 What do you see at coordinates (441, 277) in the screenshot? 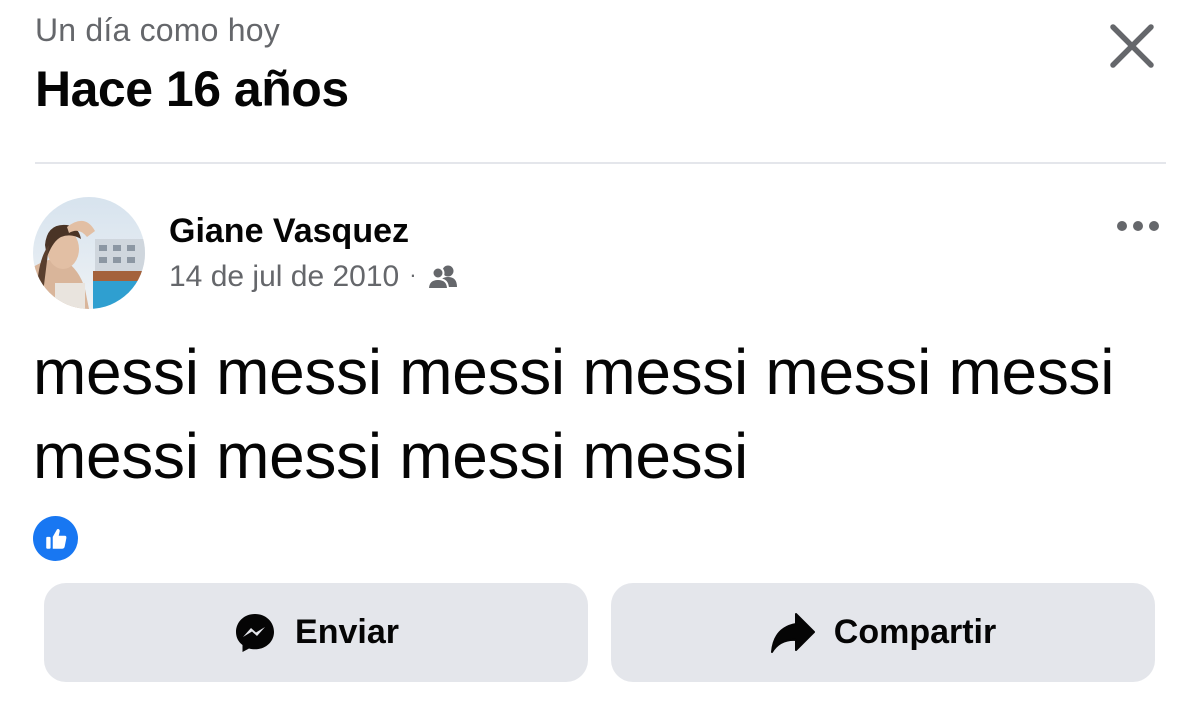
I see `friends-icon` at bounding box center [441, 277].